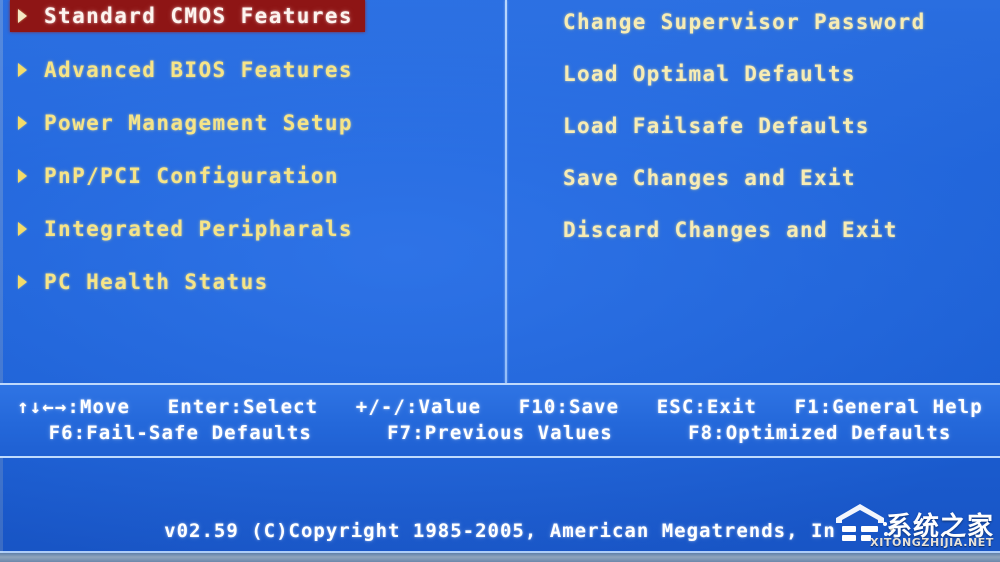  I want to click on menu-item-integrated-peripharals: Integrated Peripharals, so click(185, 229).